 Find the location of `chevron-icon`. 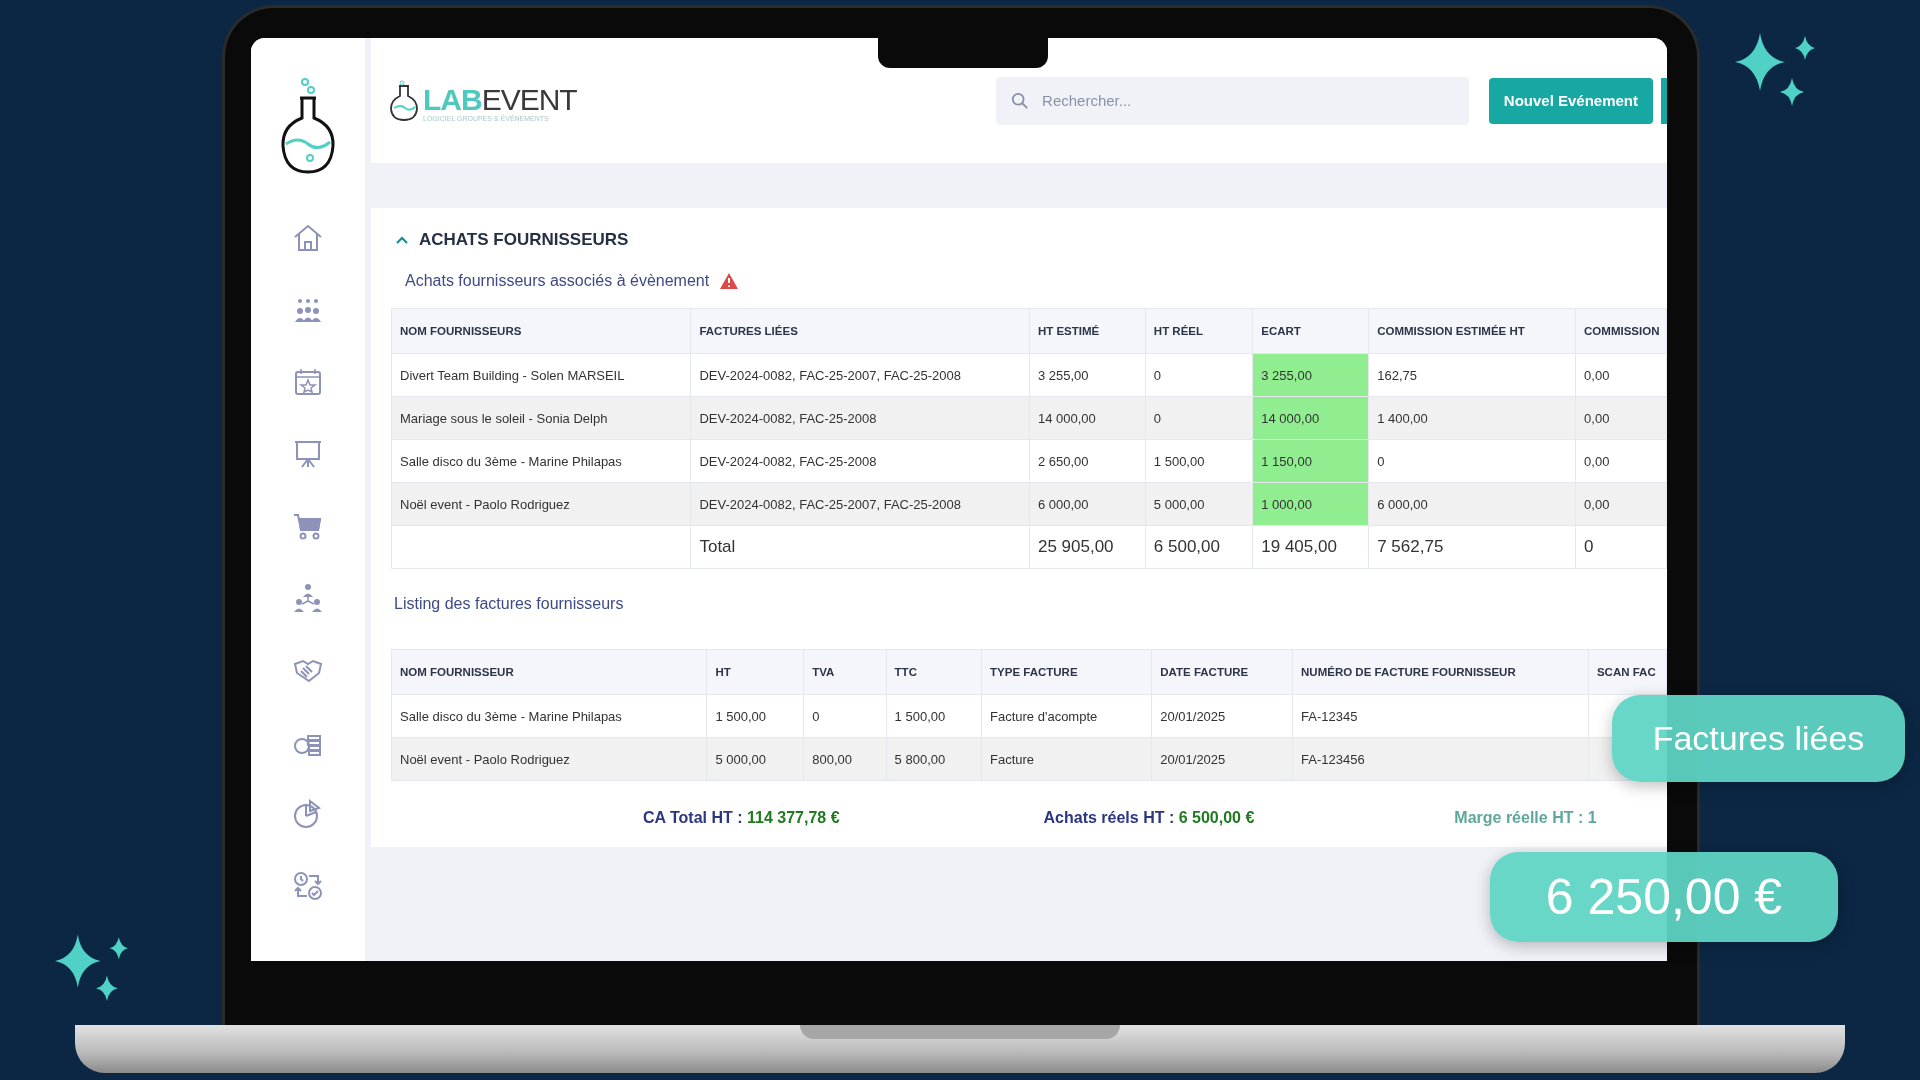

chevron-icon is located at coordinates (402, 240).